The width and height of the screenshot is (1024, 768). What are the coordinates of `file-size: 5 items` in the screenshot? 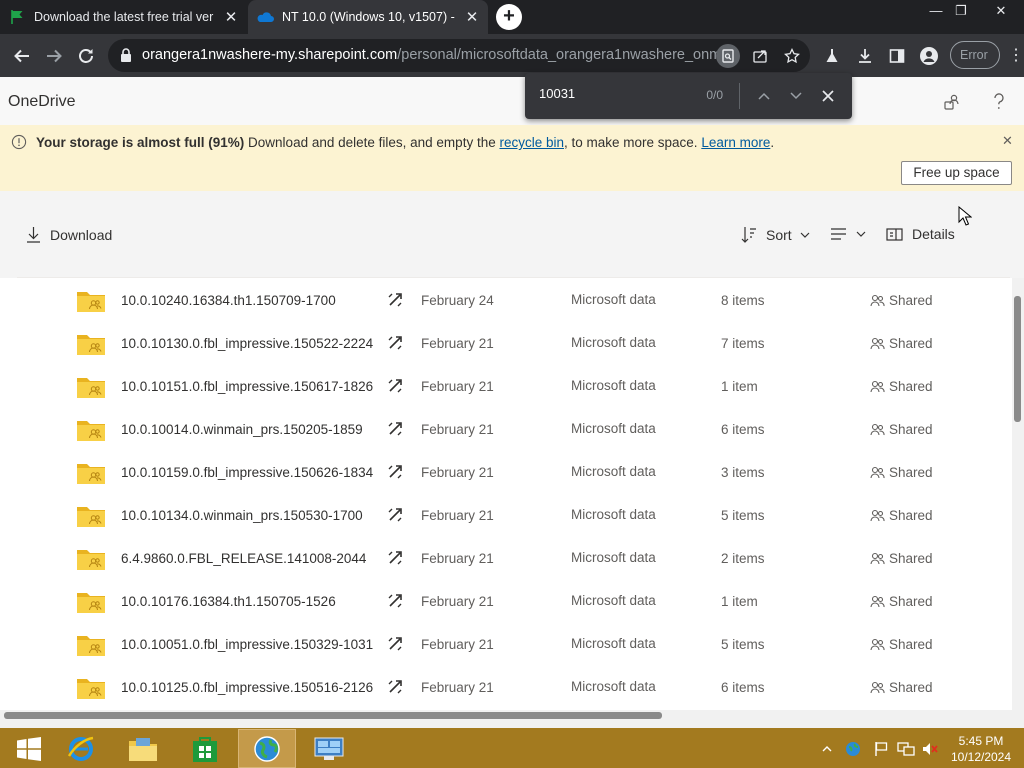 It's located at (743, 644).